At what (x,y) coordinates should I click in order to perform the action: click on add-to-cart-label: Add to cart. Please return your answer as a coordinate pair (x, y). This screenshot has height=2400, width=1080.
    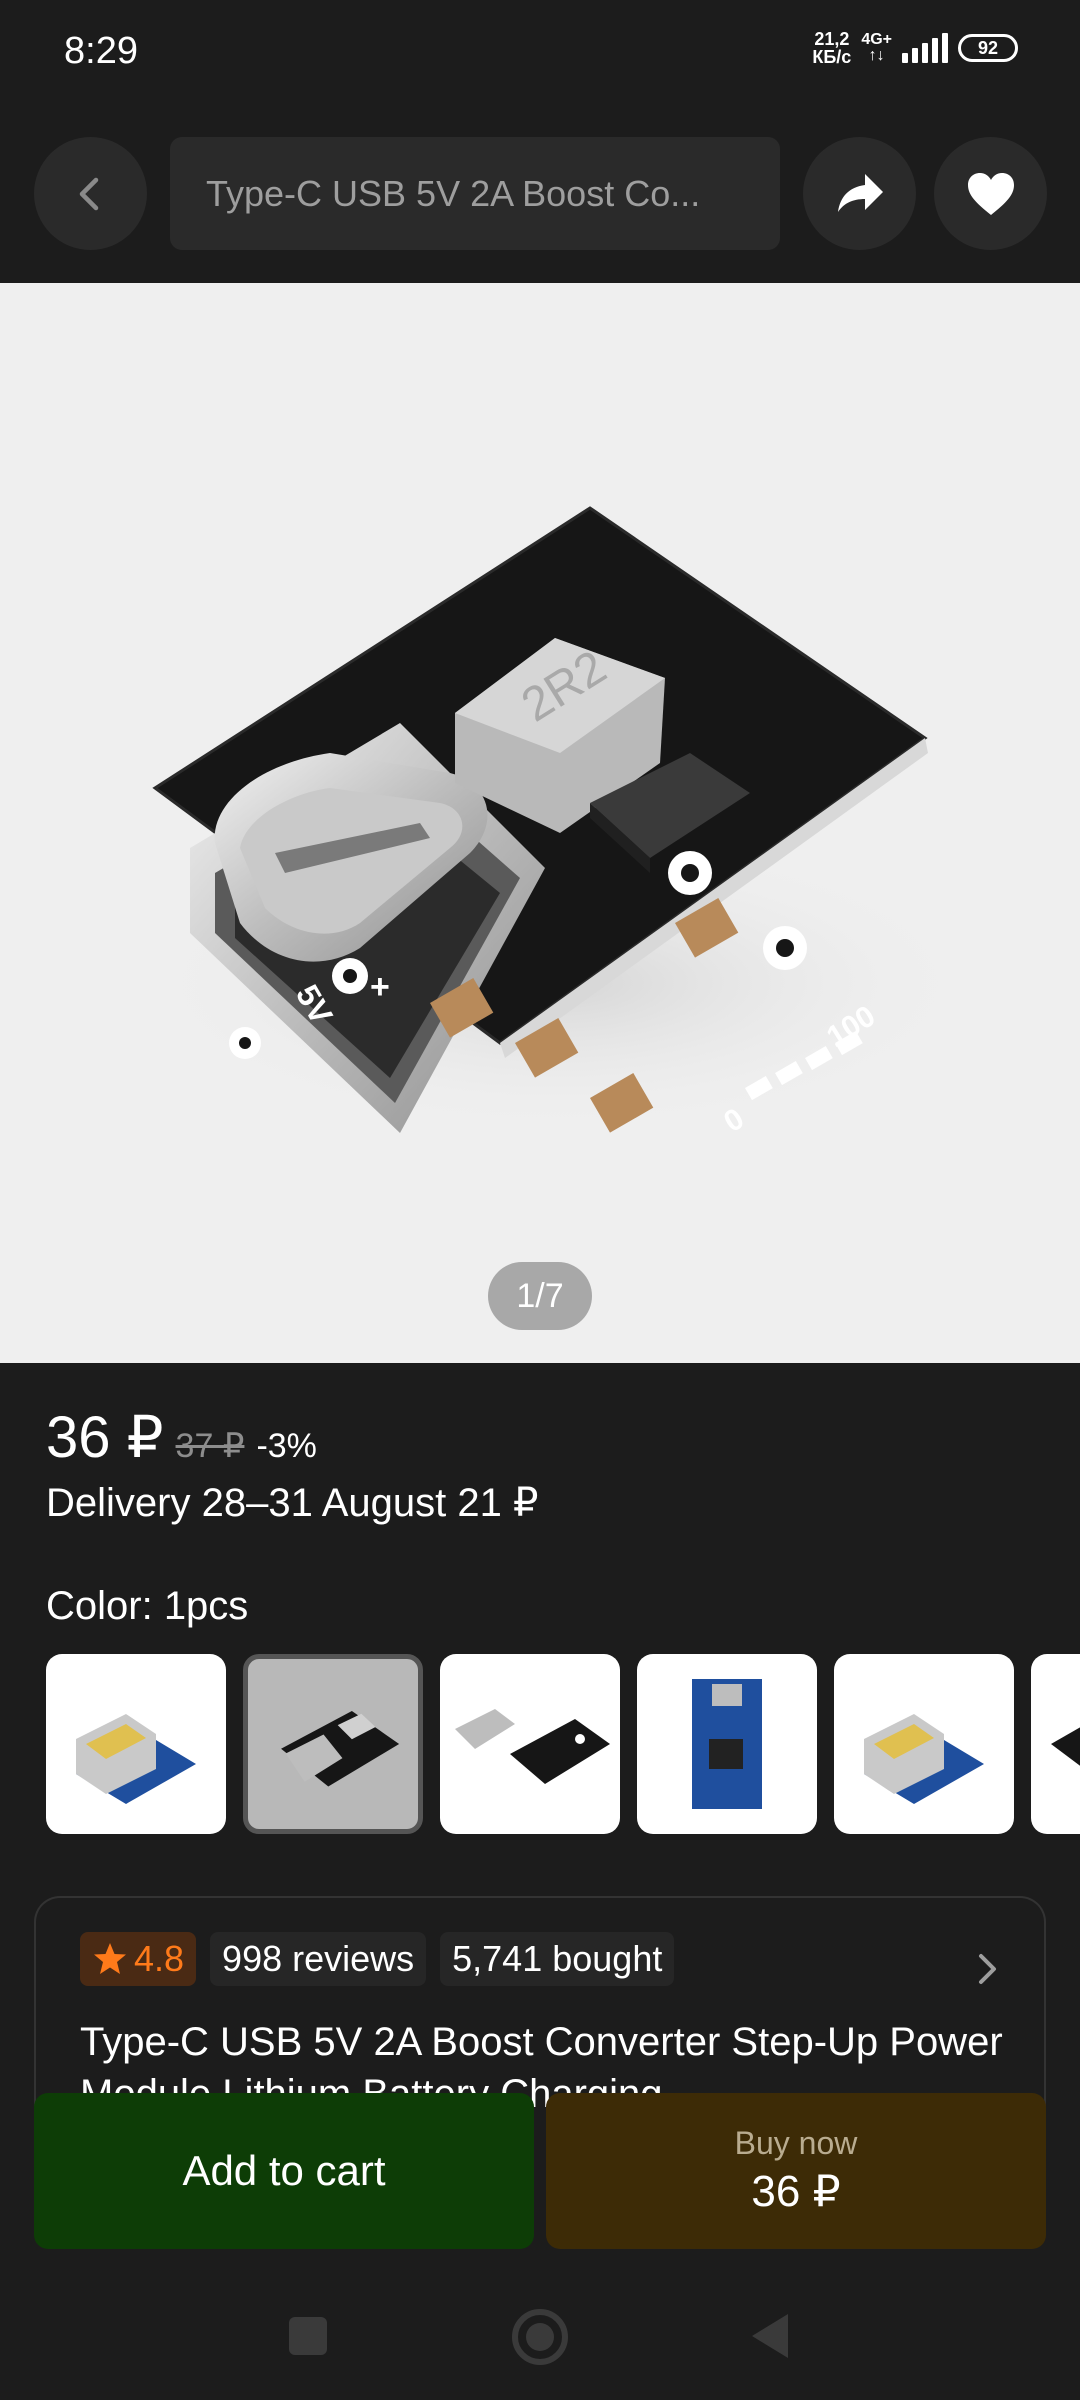
    Looking at the image, I should click on (284, 2170).